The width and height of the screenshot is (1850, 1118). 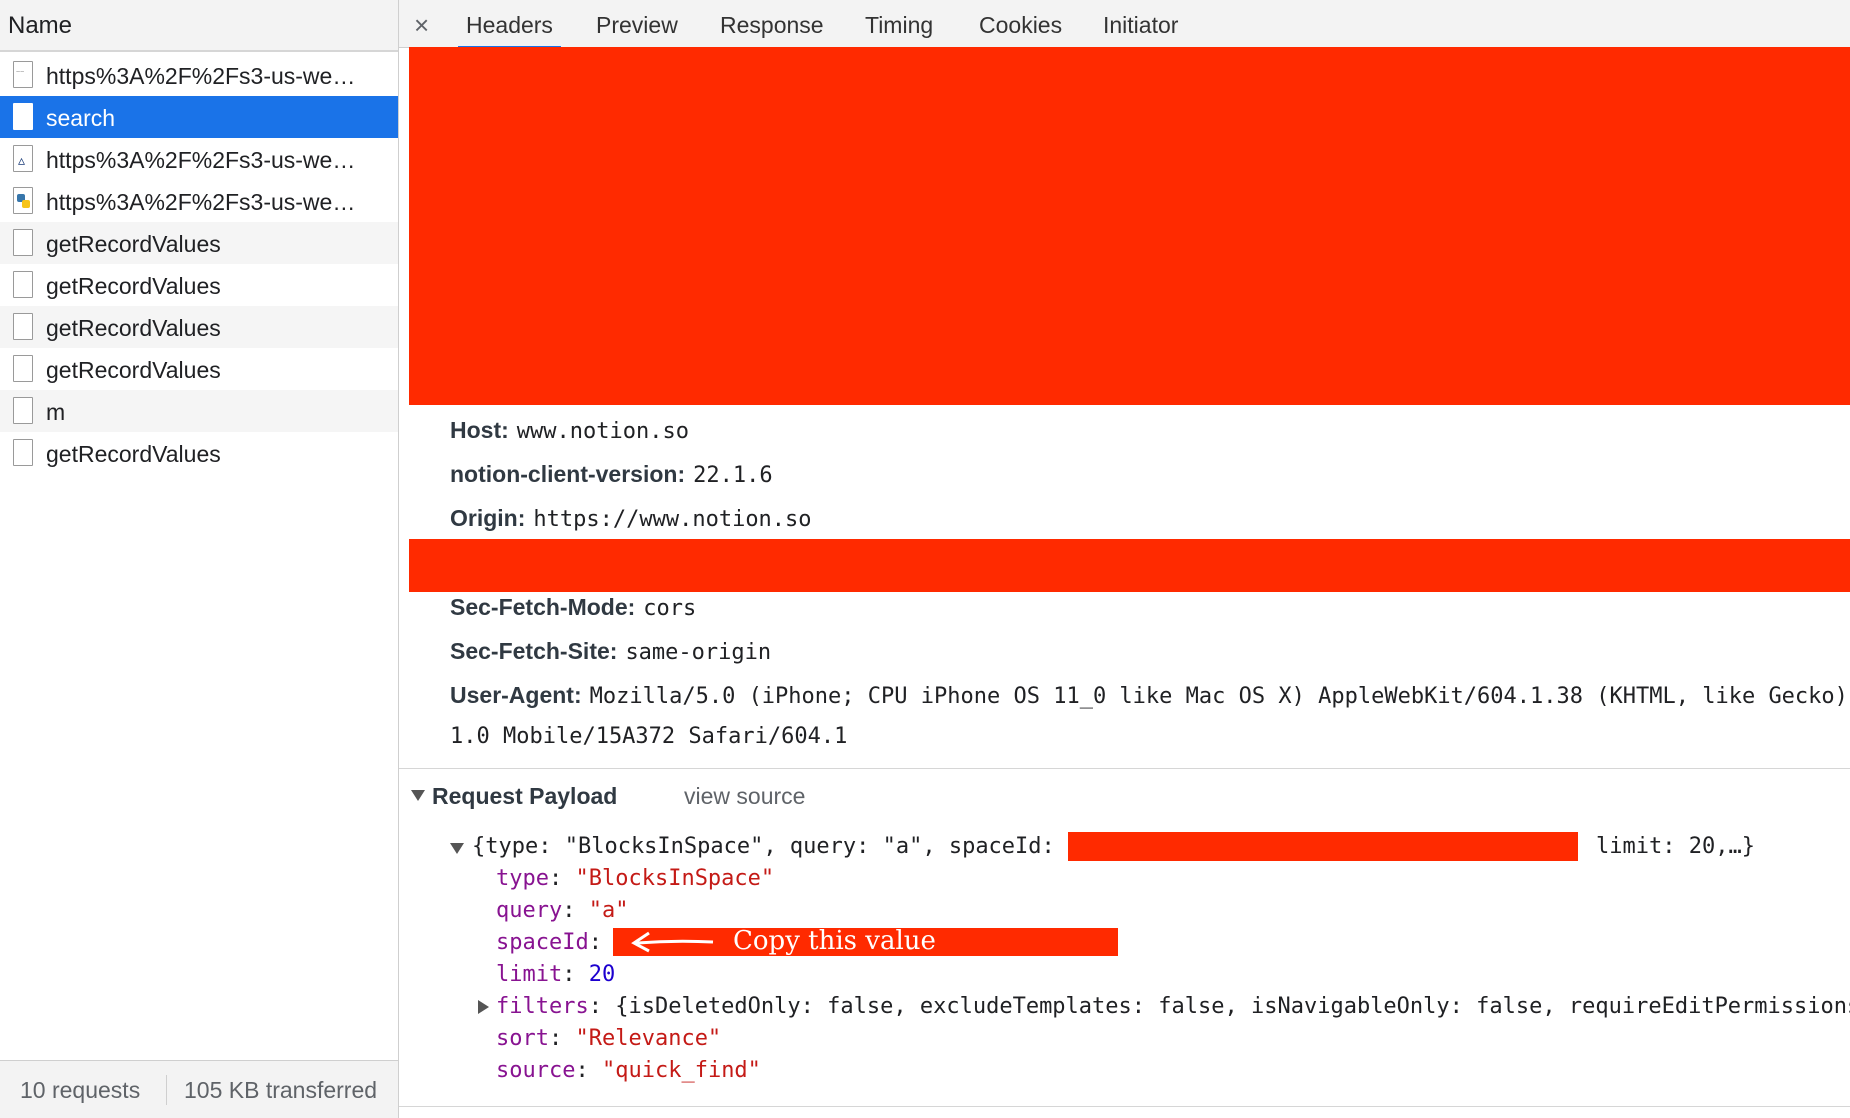 I want to click on copy-value-annotation: Copy this value, so click(x=834, y=941).